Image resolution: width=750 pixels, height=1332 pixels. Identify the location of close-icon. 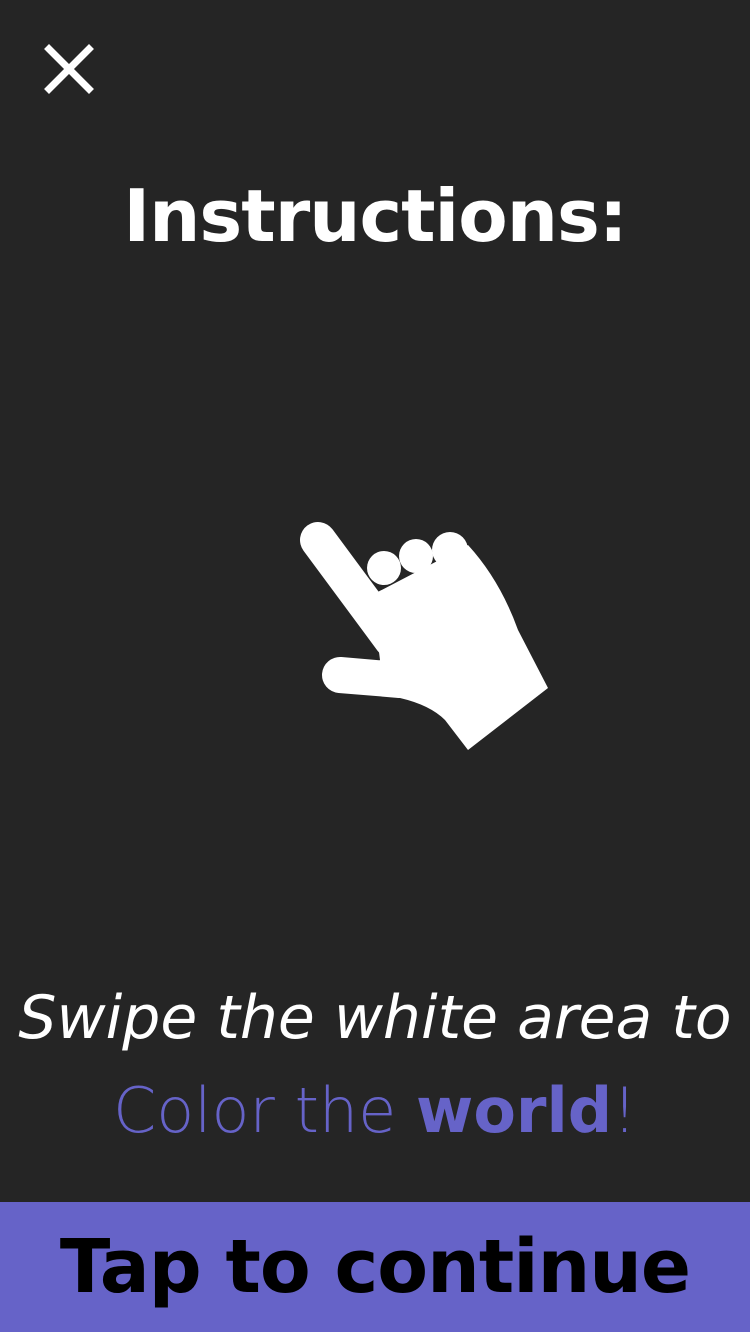
(69, 69).